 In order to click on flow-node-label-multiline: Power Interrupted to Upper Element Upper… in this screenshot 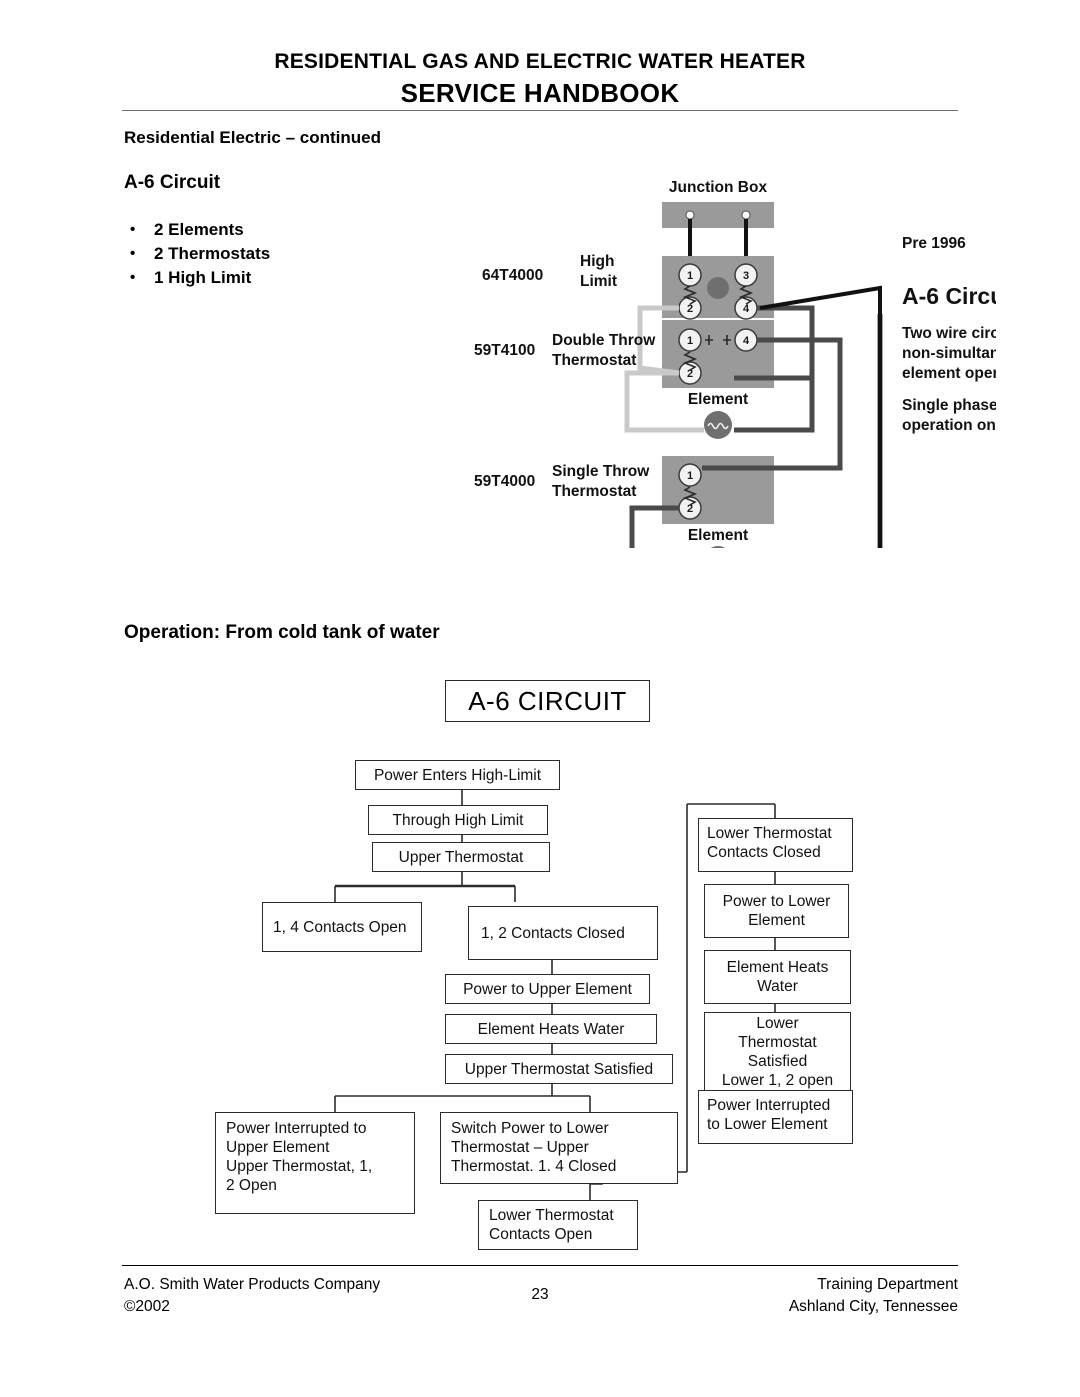, I will do `click(299, 1157)`.